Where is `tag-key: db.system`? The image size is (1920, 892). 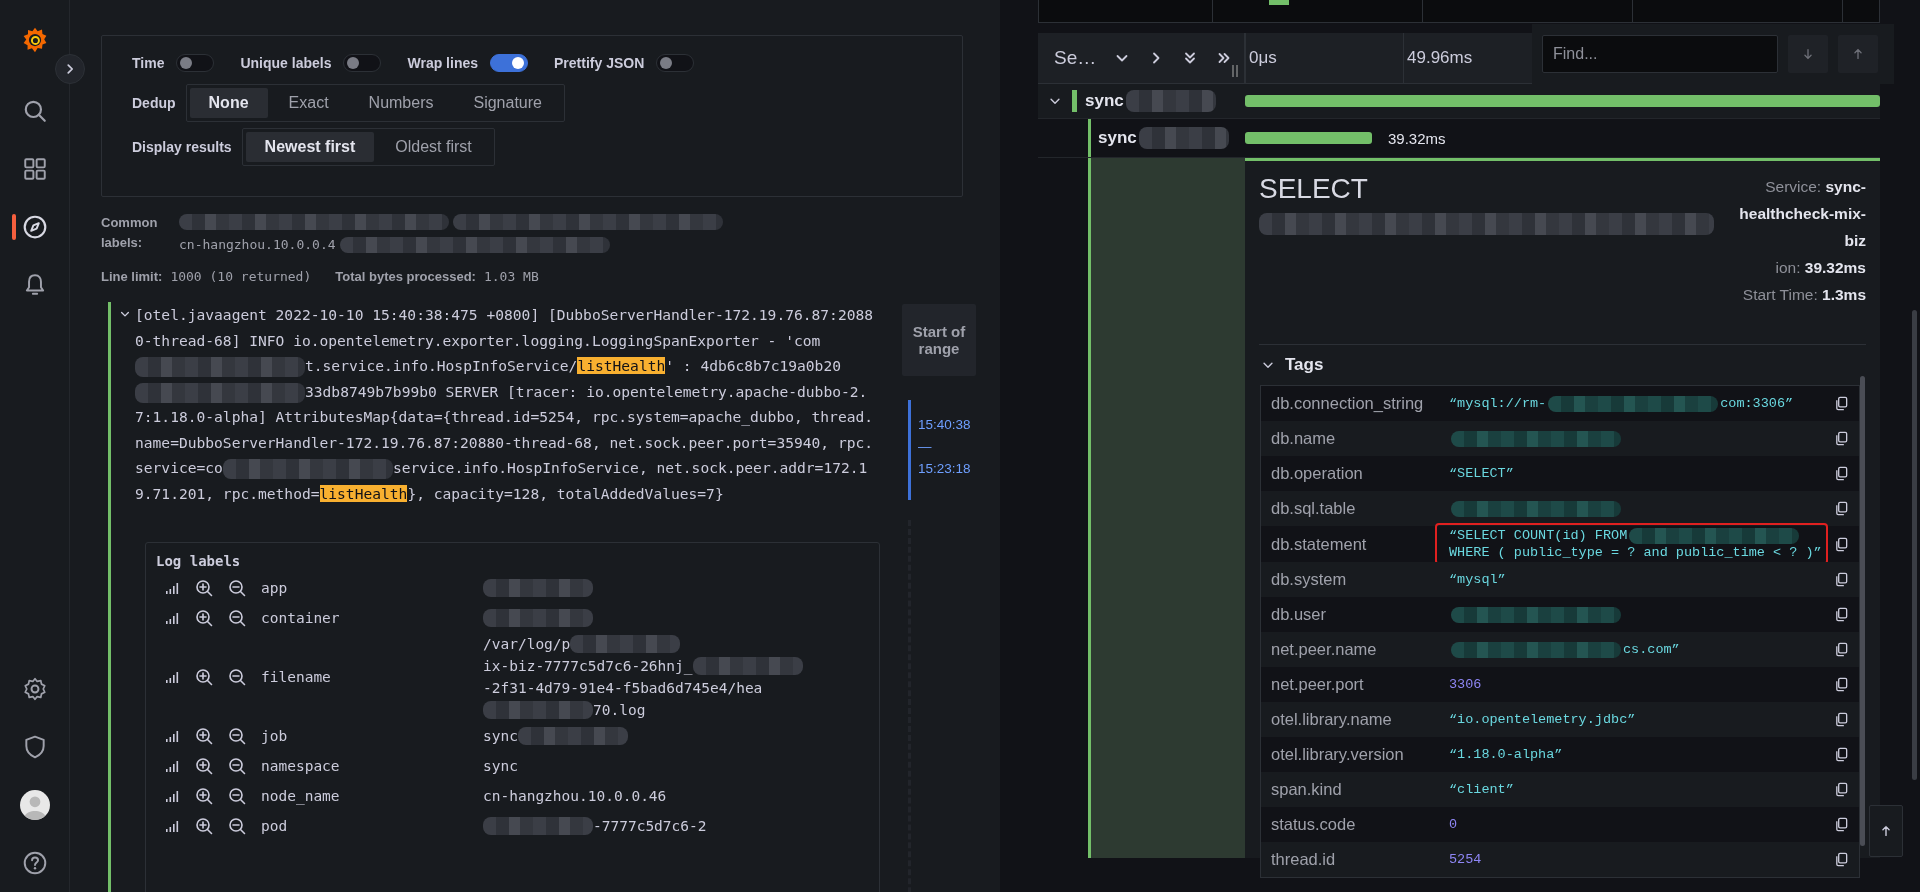
tag-key: db.system is located at coordinates (1355, 579).